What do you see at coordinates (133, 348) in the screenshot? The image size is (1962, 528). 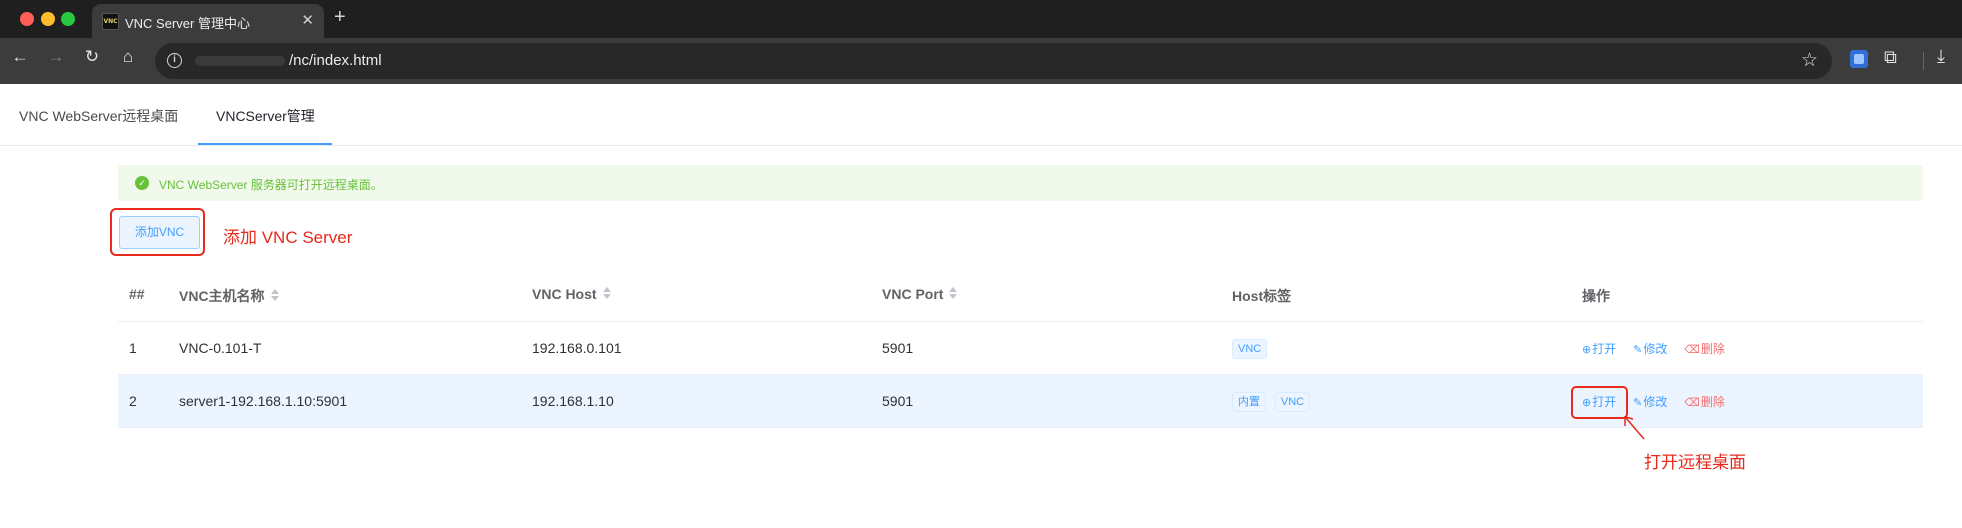 I see `cell-index: 1` at bounding box center [133, 348].